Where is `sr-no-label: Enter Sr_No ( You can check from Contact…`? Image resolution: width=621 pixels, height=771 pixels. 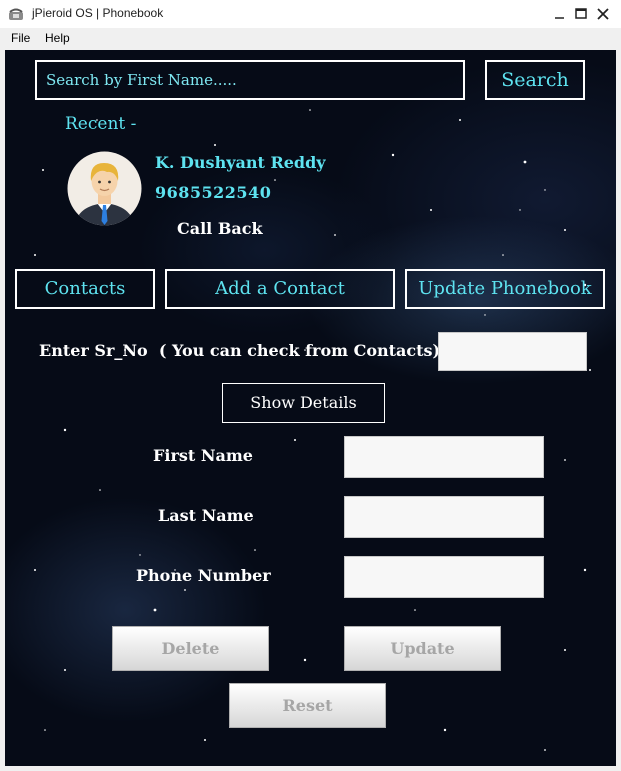
sr-no-label: Enter Sr_No ( You can check from Contact… is located at coordinates (240, 350).